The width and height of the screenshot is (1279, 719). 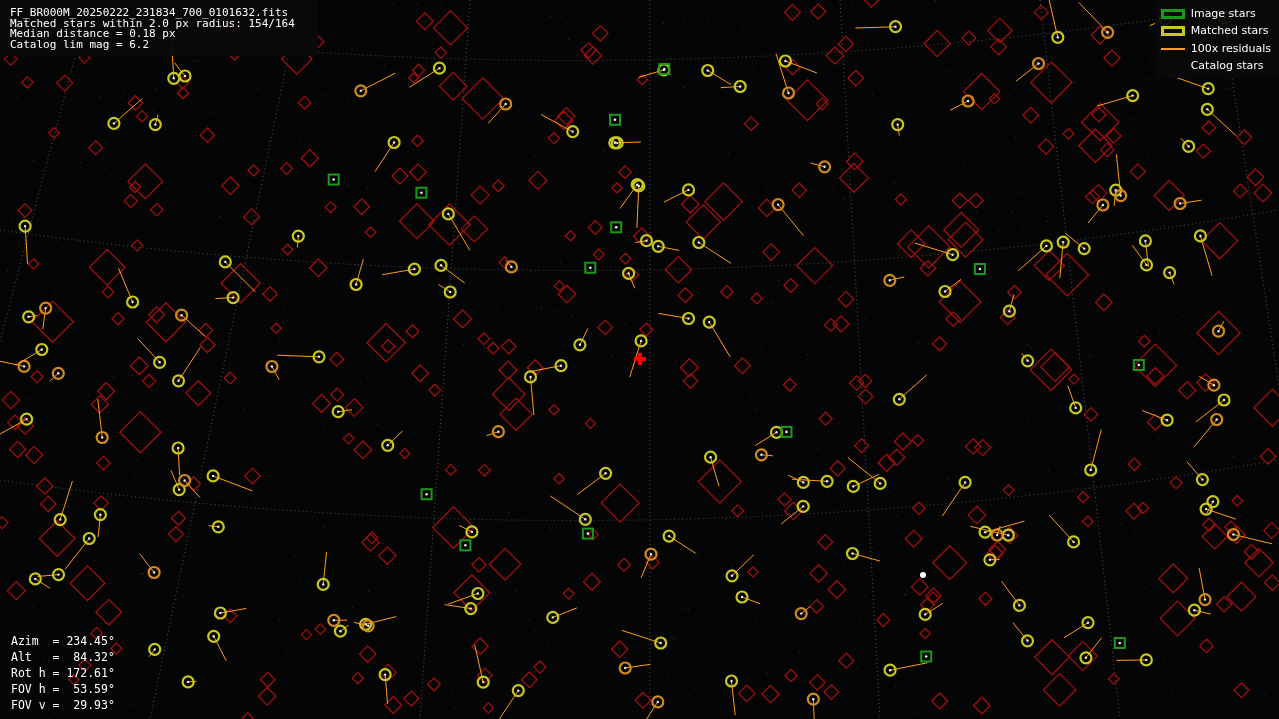 What do you see at coordinates (153, 23) in the screenshot?
I see `info-text-line: Matched stars within 2.0 px radius: 154/164` at bounding box center [153, 23].